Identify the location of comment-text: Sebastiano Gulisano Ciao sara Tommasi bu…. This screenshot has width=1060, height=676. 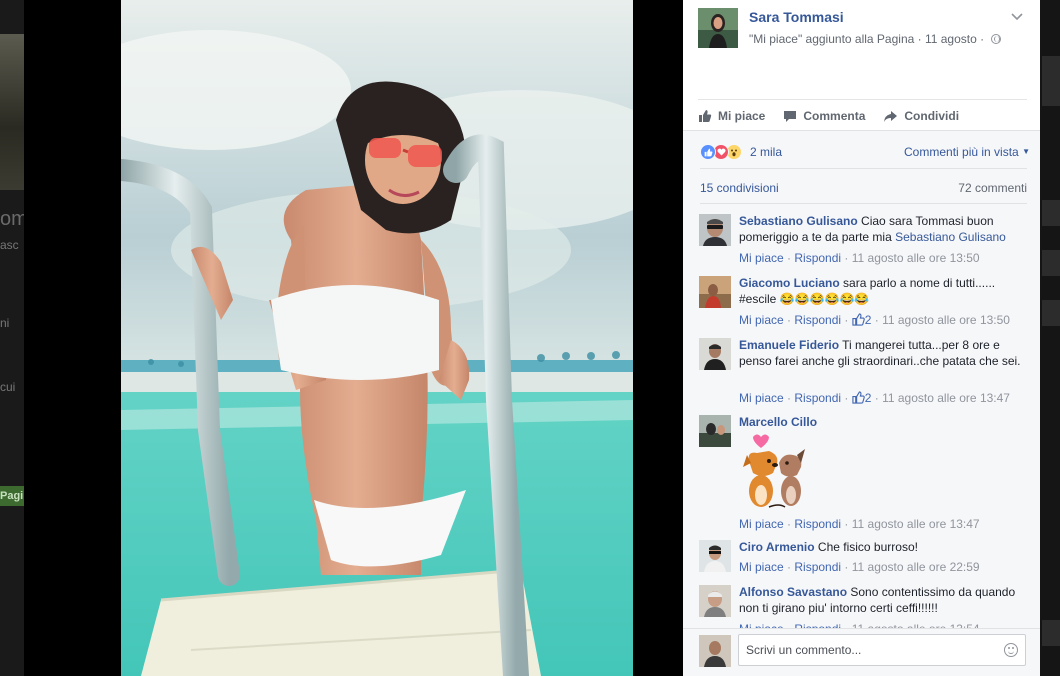
(884, 229).